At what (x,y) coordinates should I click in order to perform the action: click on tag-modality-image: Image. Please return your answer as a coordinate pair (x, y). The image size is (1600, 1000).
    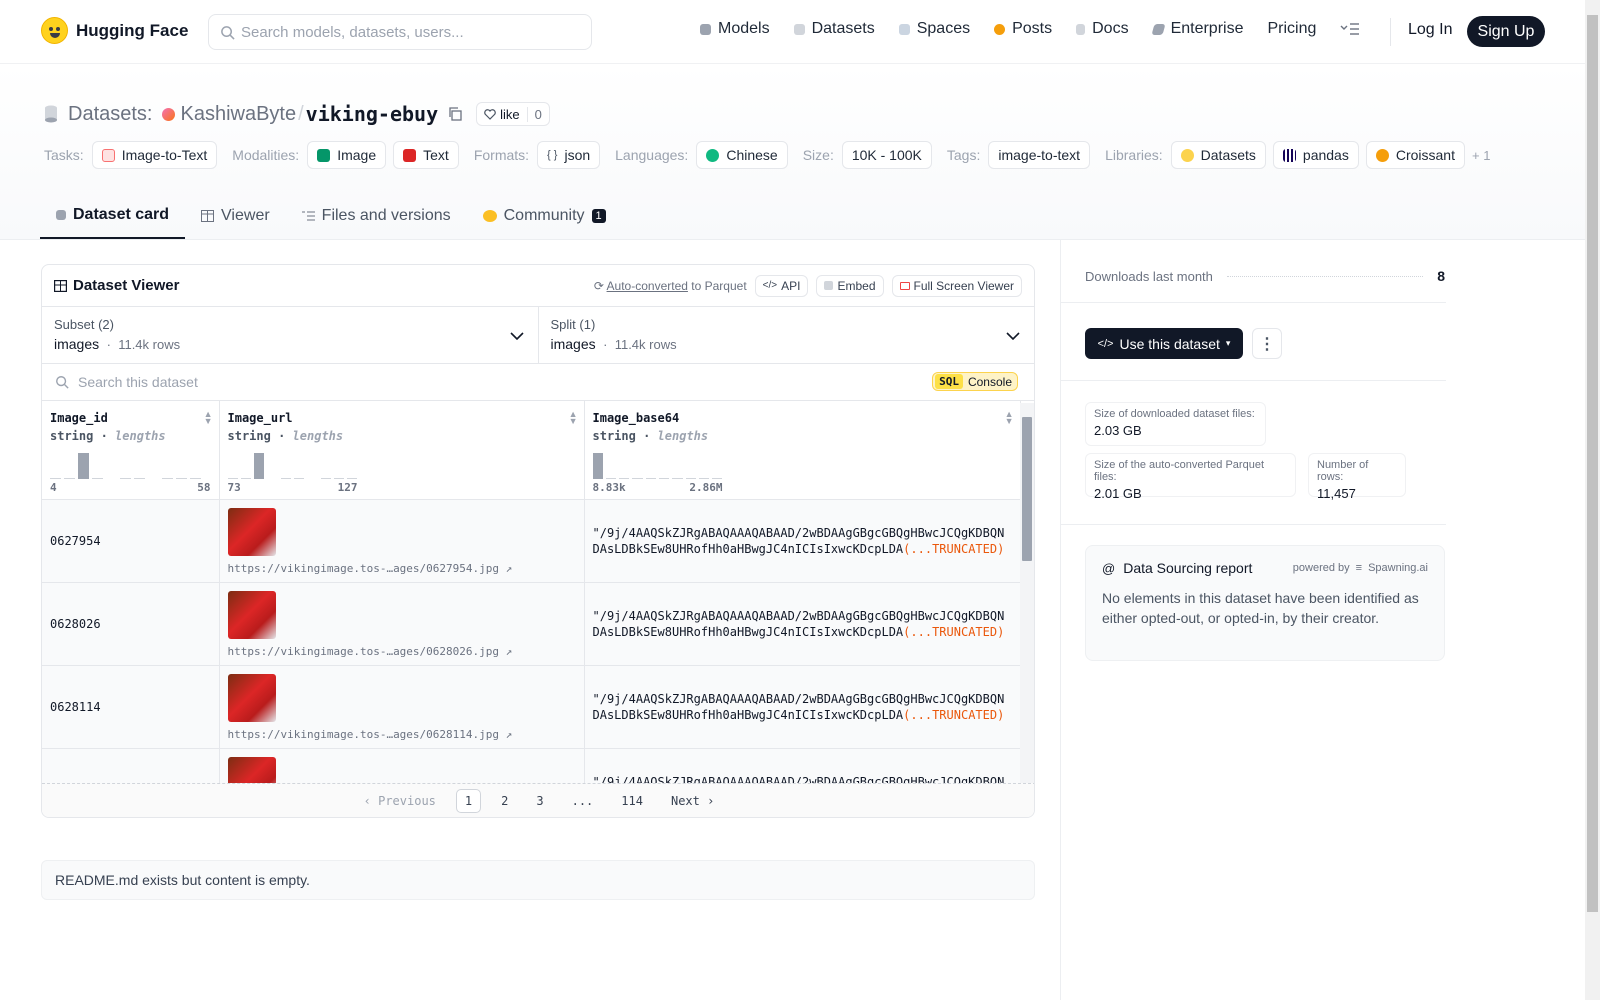
    Looking at the image, I should click on (347, 155).